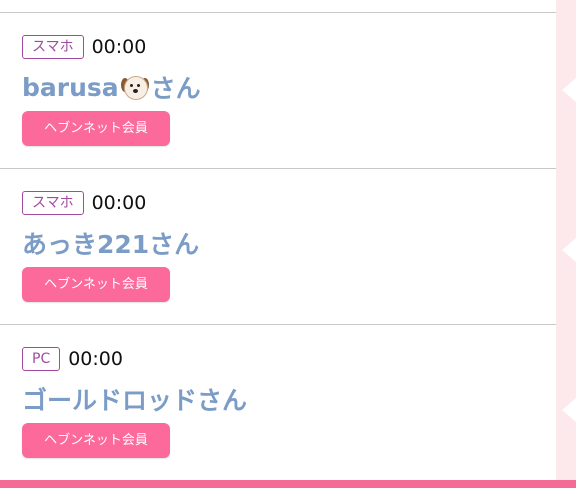 Image resolution: width=576 pixels, height=488 pixels. I want to click on visitor-name: あっき221さん, so click(110, 243).